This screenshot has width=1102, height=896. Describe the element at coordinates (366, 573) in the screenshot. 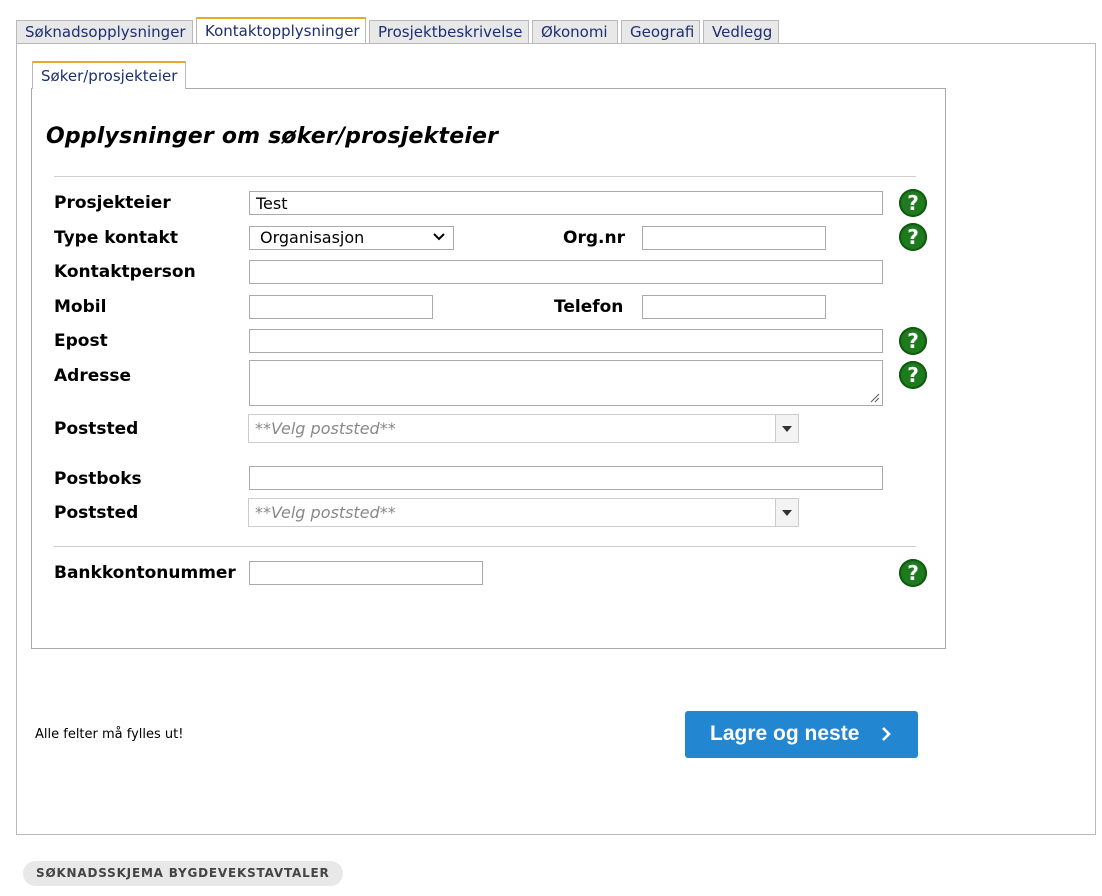

I see `bankkontonummer-input` at that location.